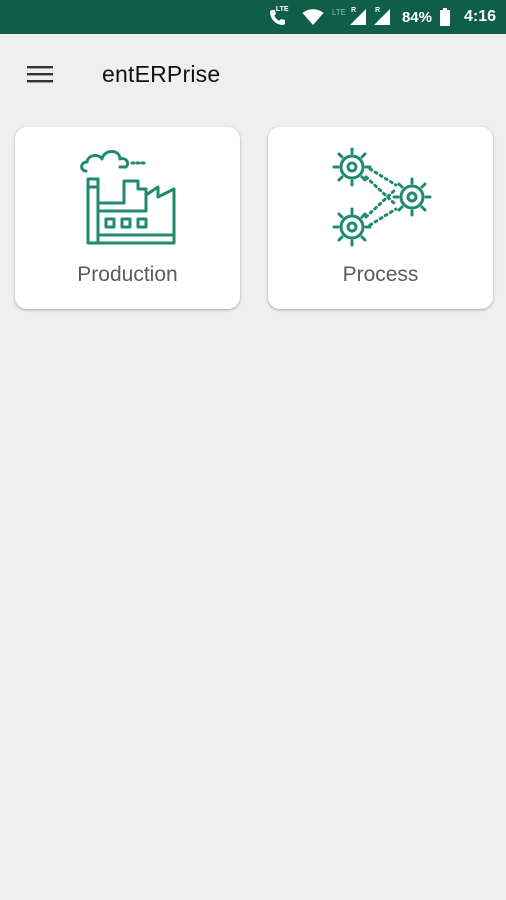 Image resolution: width=506 pixels, height=900 pixels. Describe the element at coordinates (40, 74) in the screenshot. I see `hamburger-menu-icon` at that location.